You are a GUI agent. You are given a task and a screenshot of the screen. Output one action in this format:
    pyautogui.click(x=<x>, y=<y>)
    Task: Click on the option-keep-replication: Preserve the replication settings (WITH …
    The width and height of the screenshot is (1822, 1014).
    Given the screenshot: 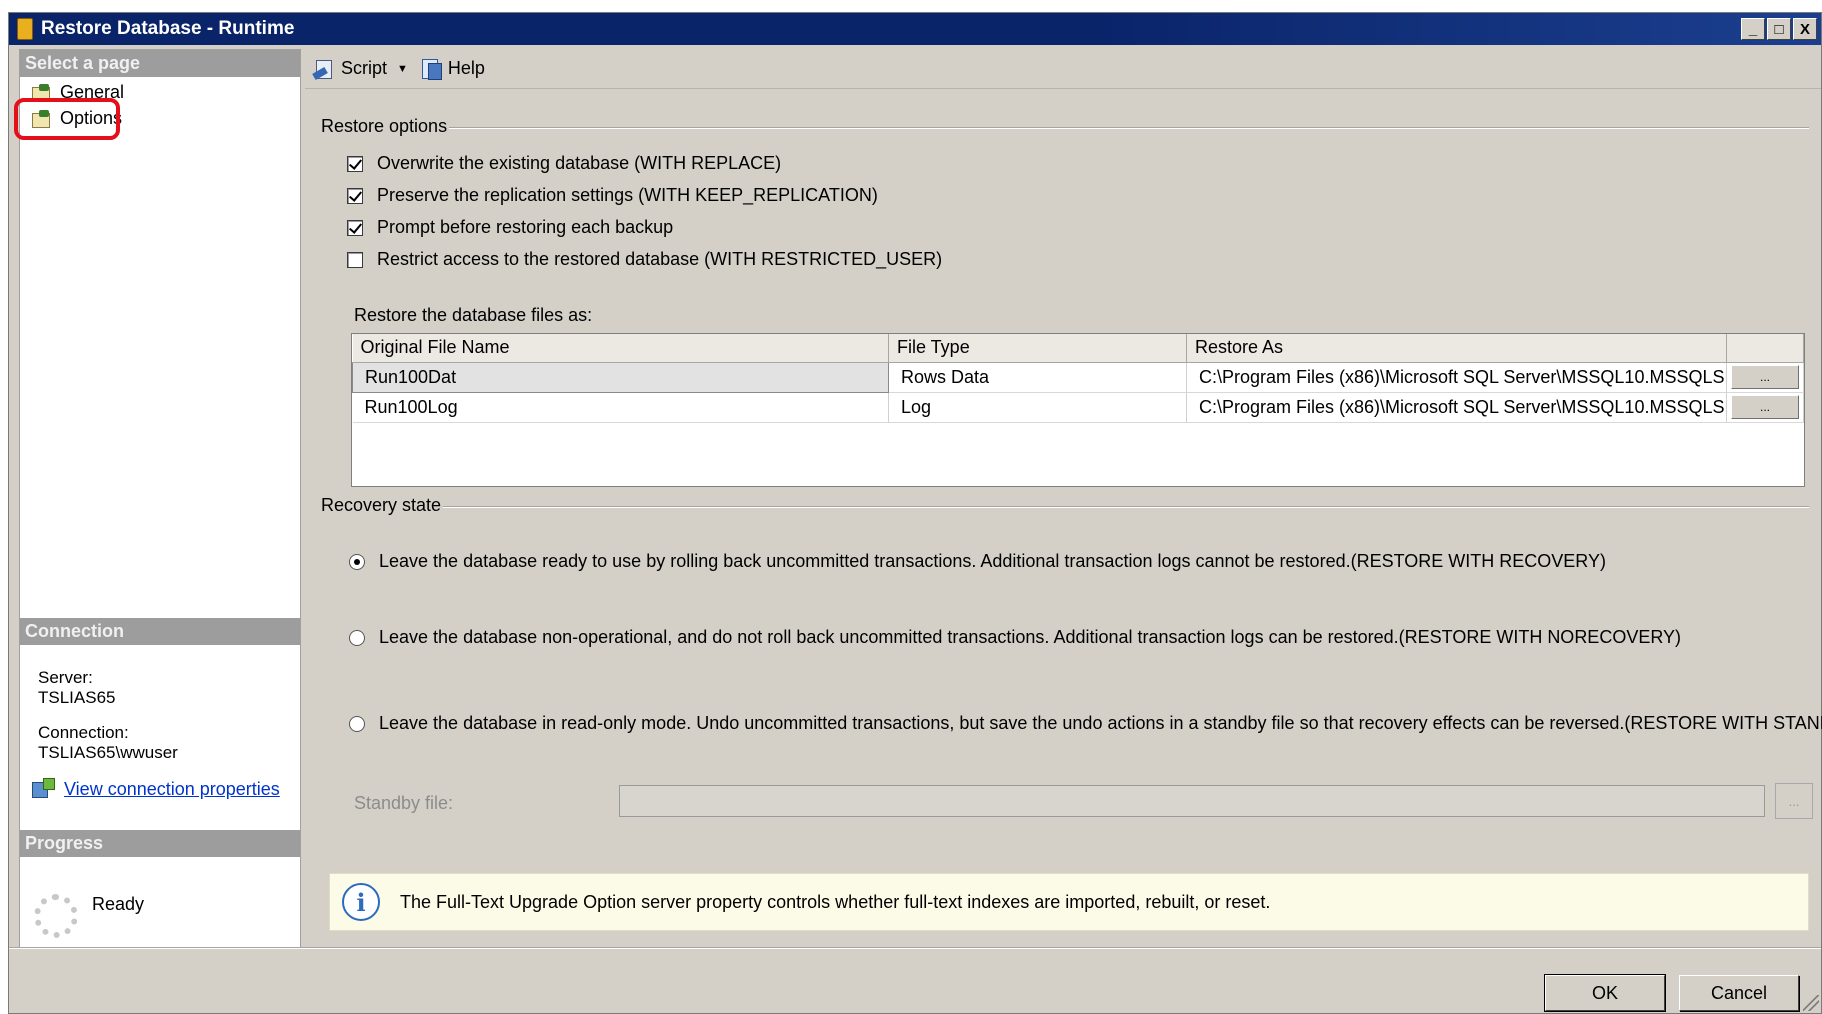 What is the action you would take?
    pyautogui.click(x=612, y=195)
    